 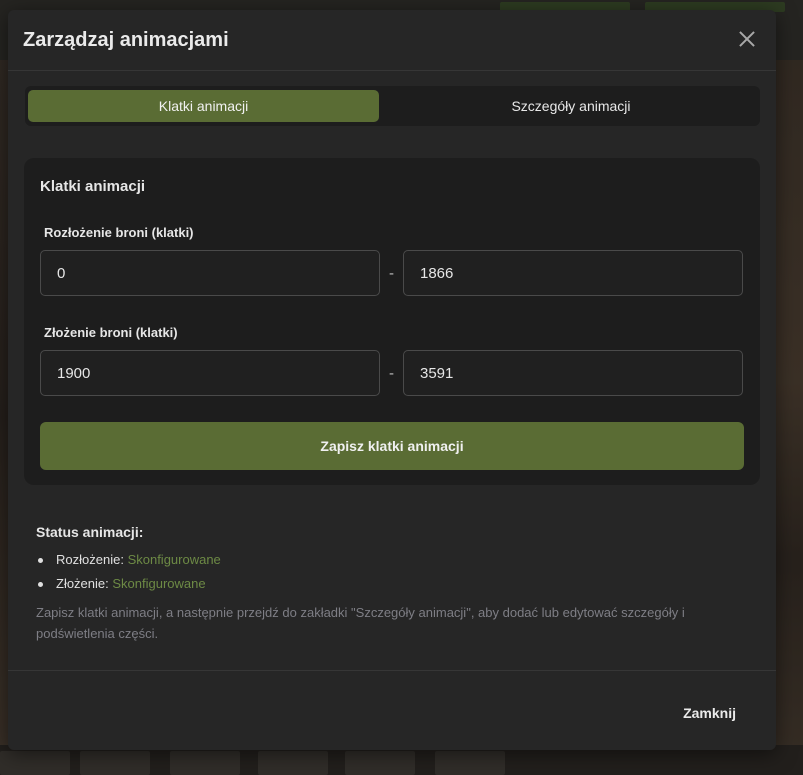 What do you see at coordinates (210, 273) in the screenshot?
I see `unfold-start-input` at bounding box center [210, 273].